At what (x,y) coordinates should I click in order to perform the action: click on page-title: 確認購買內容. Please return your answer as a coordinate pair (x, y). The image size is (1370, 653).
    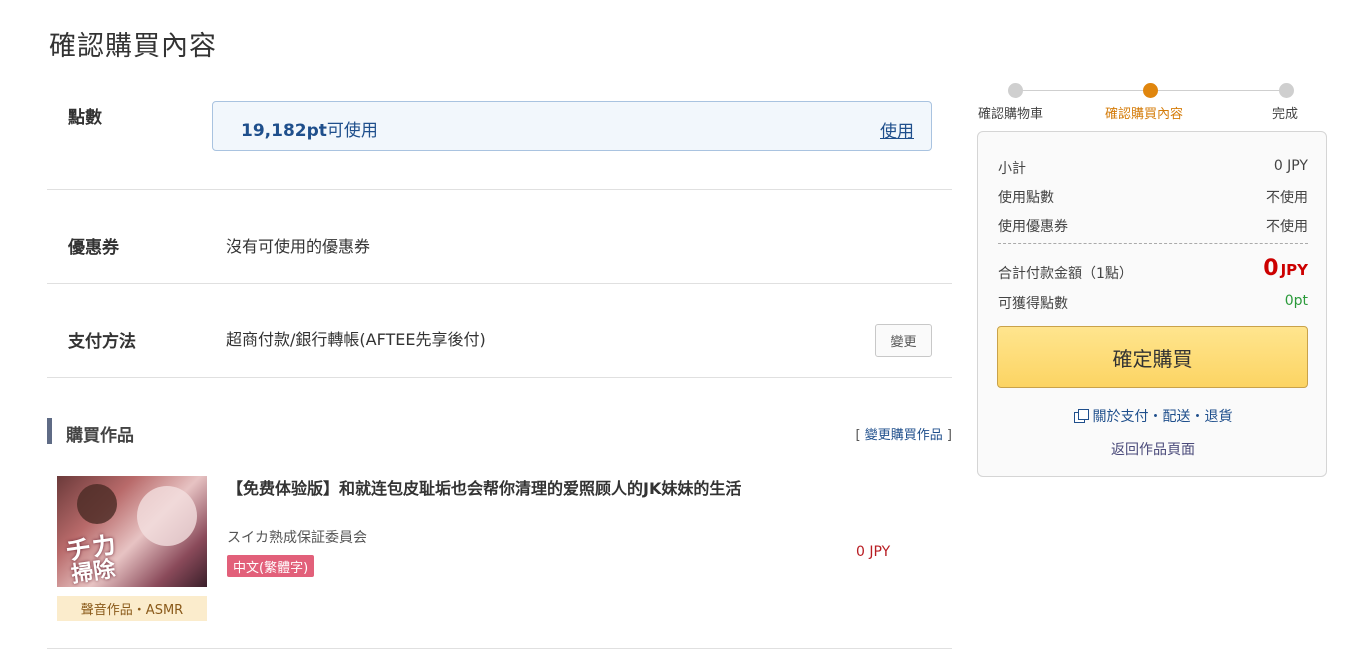
    Looking at the image, I should click on (133, 46).